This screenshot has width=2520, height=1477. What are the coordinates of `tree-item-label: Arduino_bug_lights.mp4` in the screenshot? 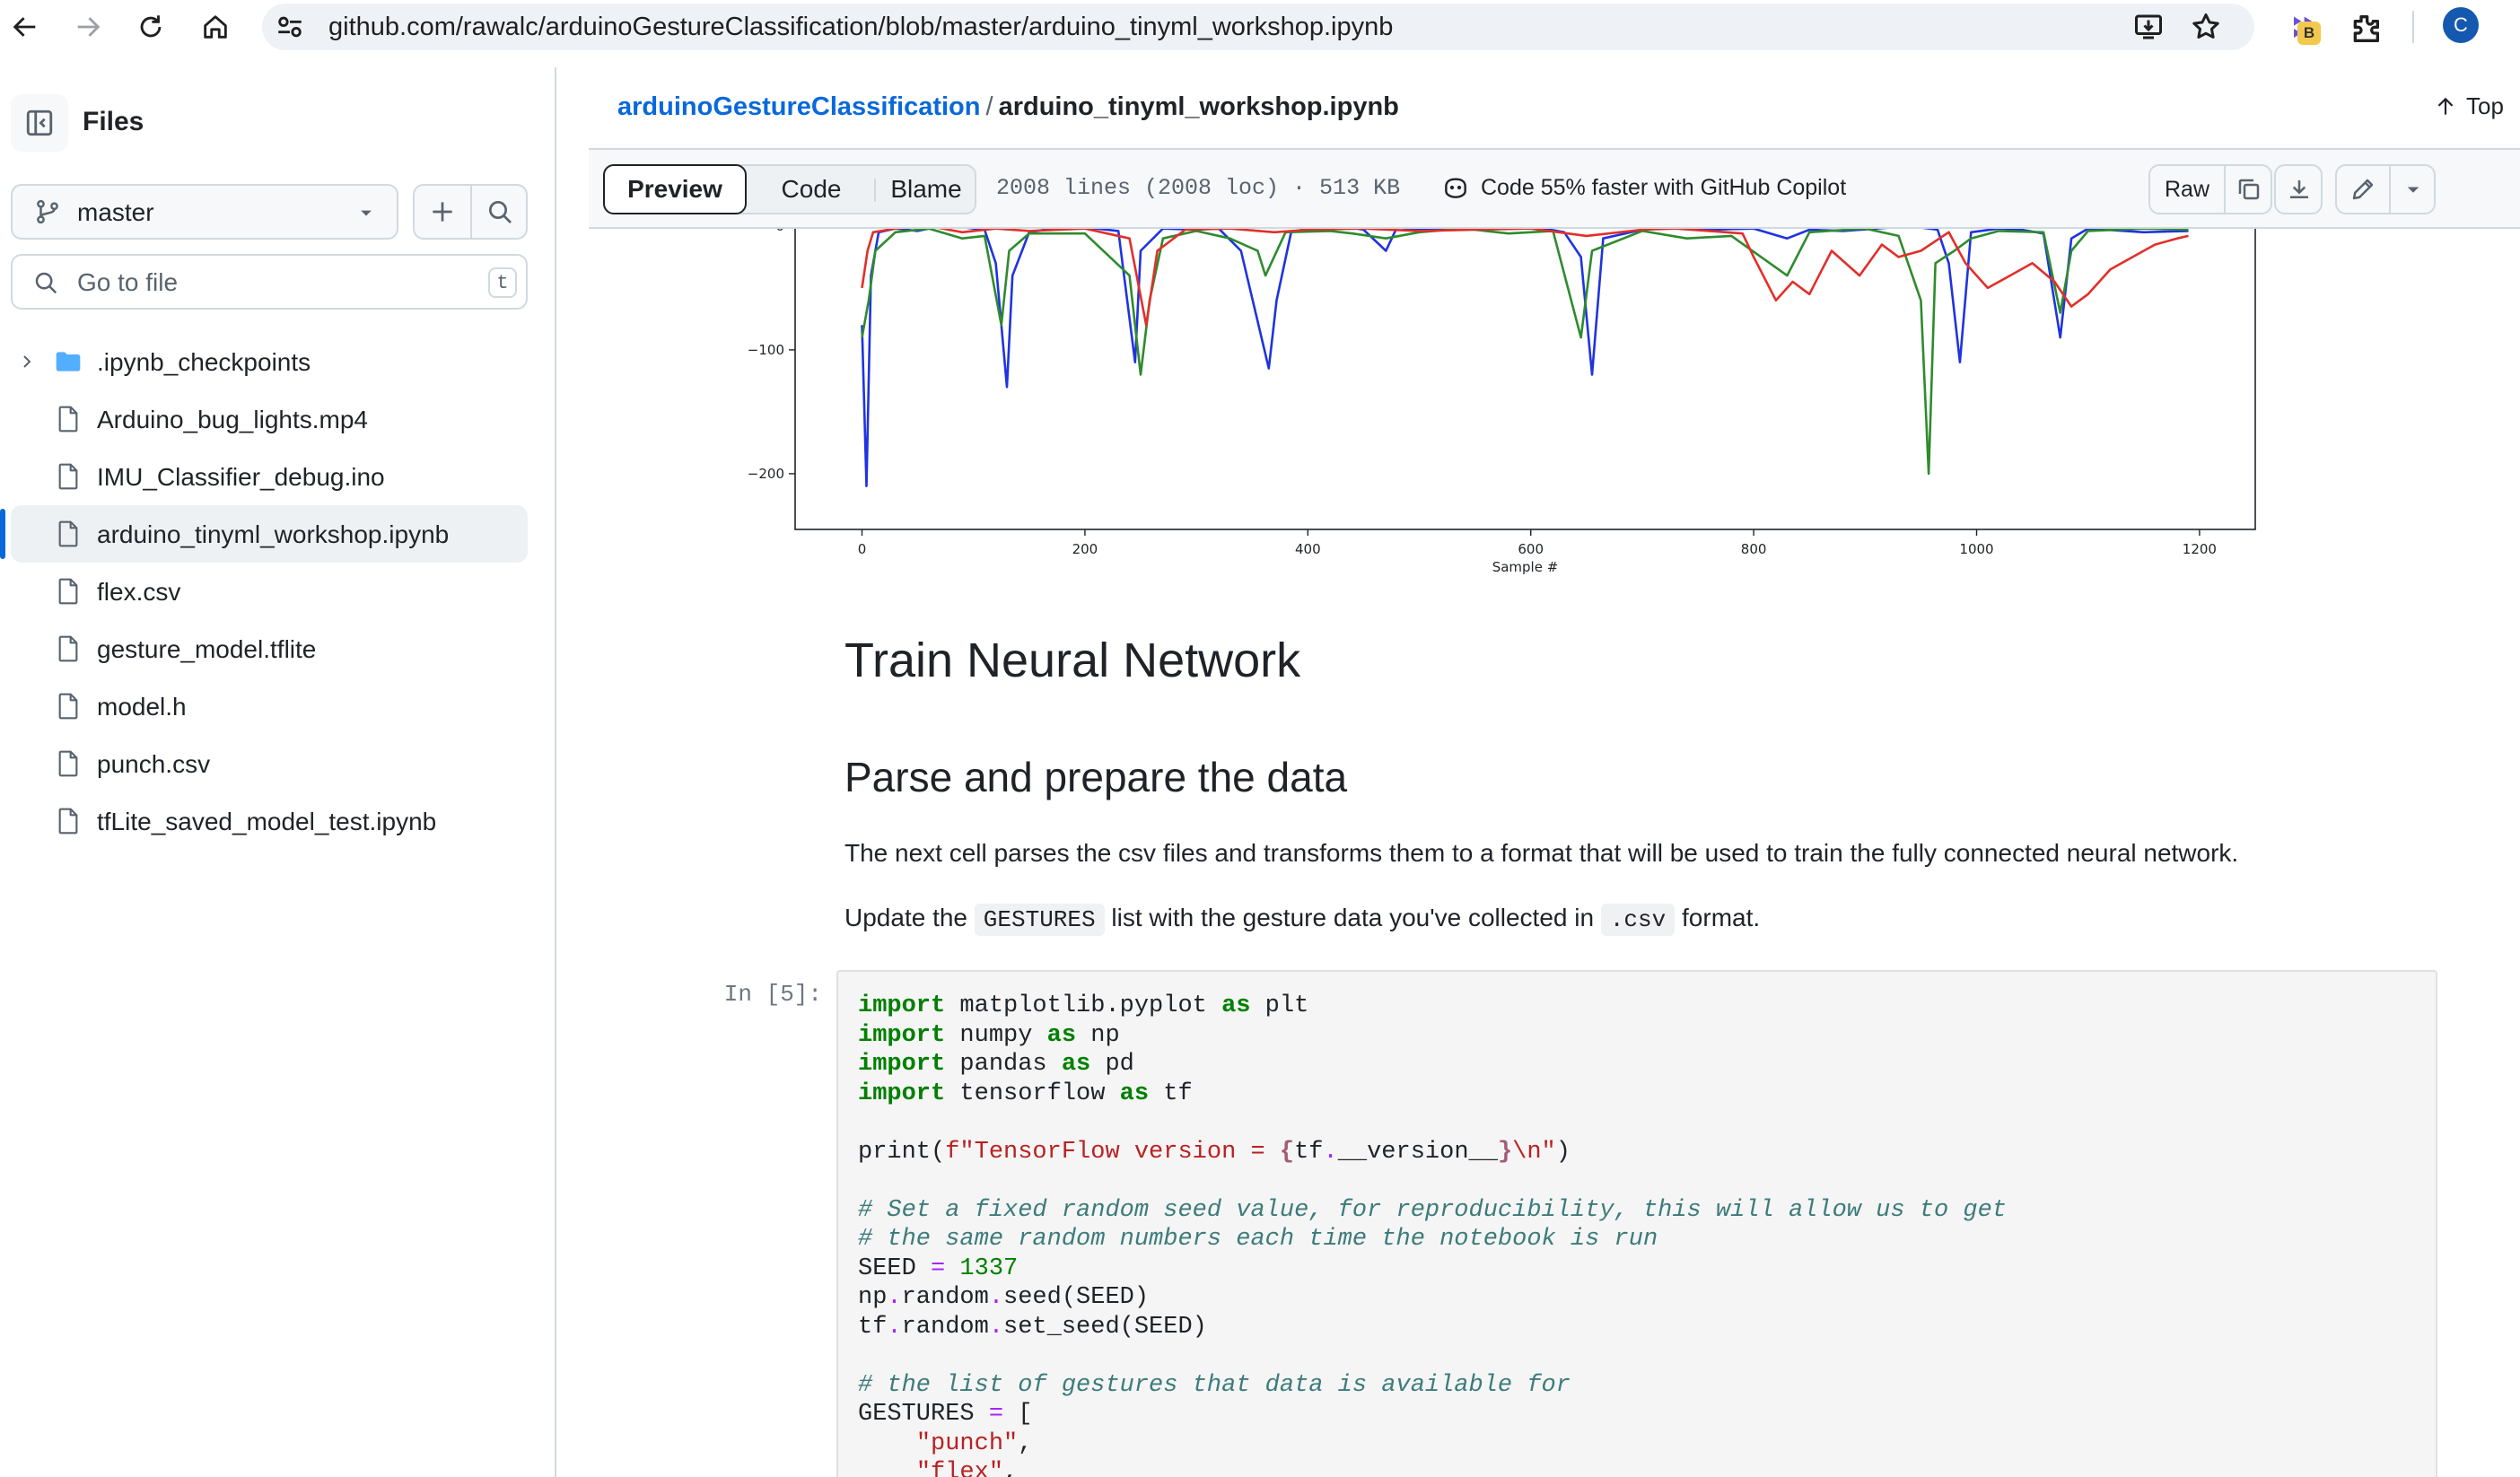 It's located at (232, 420).